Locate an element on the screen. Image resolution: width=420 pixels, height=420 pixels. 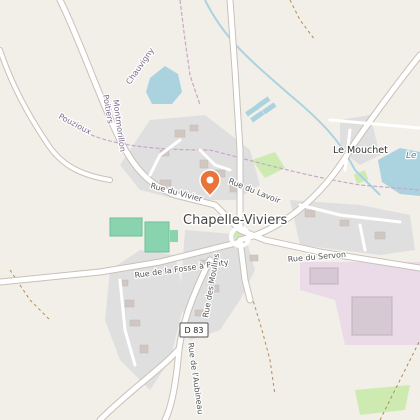
place-label-le-mouchet: Le Mouchet is located at coordinates (360, 150).